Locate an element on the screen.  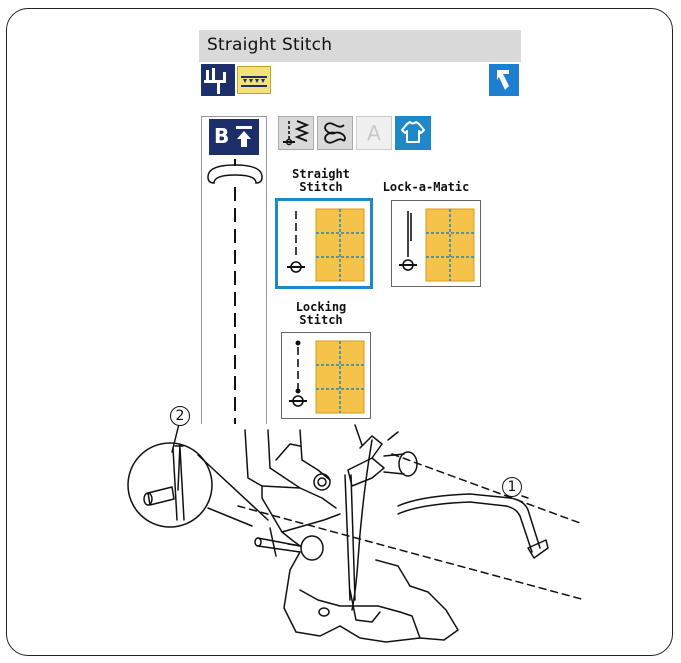
callout-one: 1 is located at coordinates (512, 487).